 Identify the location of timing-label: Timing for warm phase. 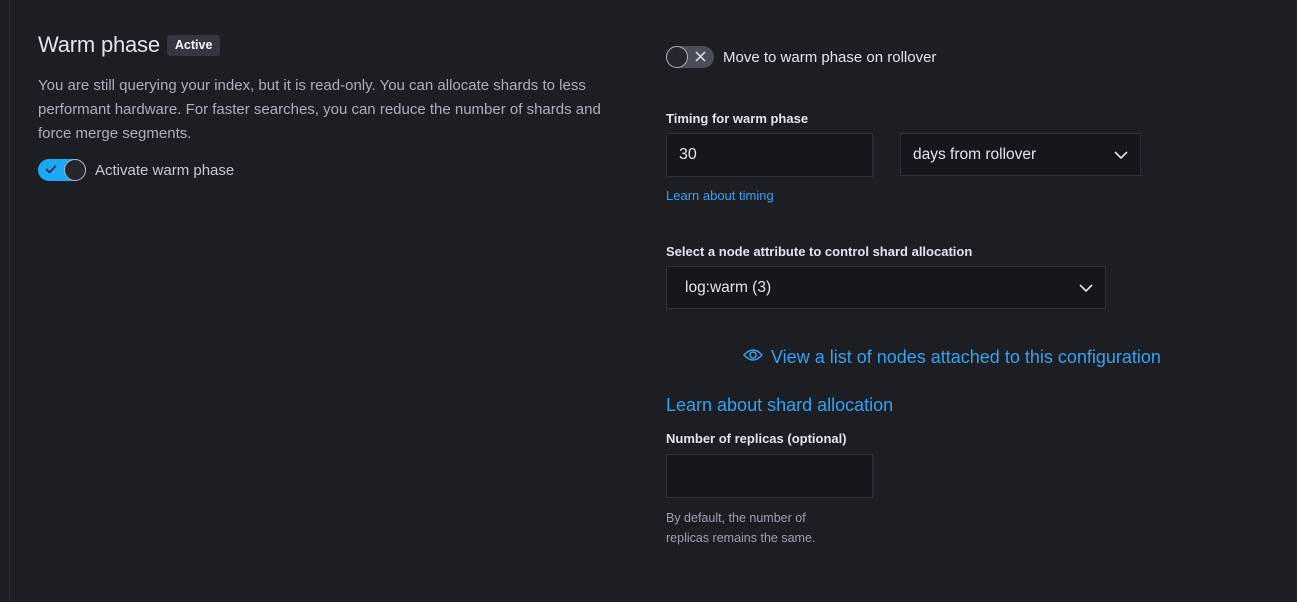
(737, 118).